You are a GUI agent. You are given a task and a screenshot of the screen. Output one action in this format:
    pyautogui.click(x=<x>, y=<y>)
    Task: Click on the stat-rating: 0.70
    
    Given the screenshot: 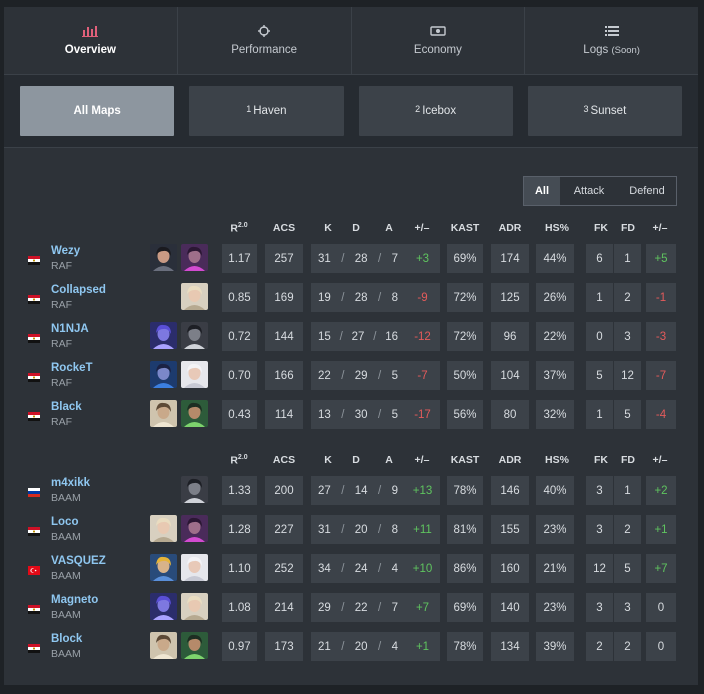 What is the action you would take?
    pyautogui.click(x=239, y=375)
    